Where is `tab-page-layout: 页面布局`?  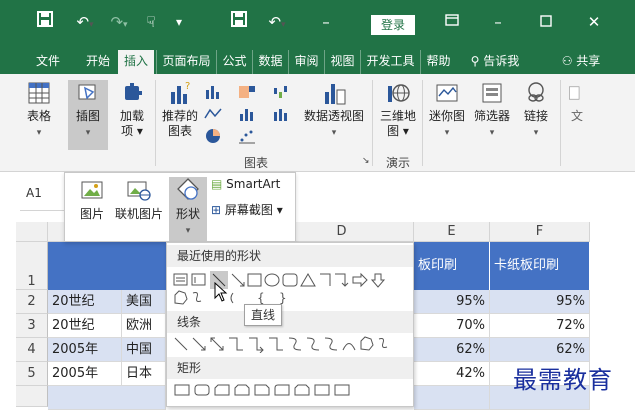 tab-page-layout: 页面布局 is located at coordinates (186, 62).